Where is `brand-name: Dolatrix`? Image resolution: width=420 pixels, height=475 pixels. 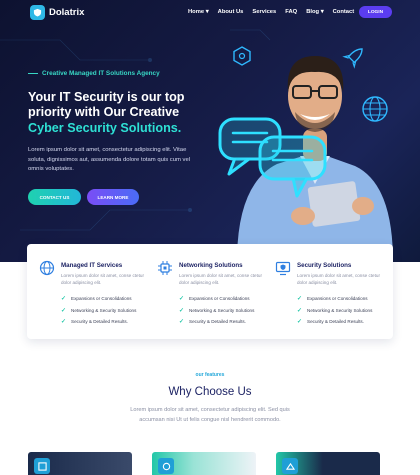 brand-name: Dolatrix is located at coordinates (67, 12).